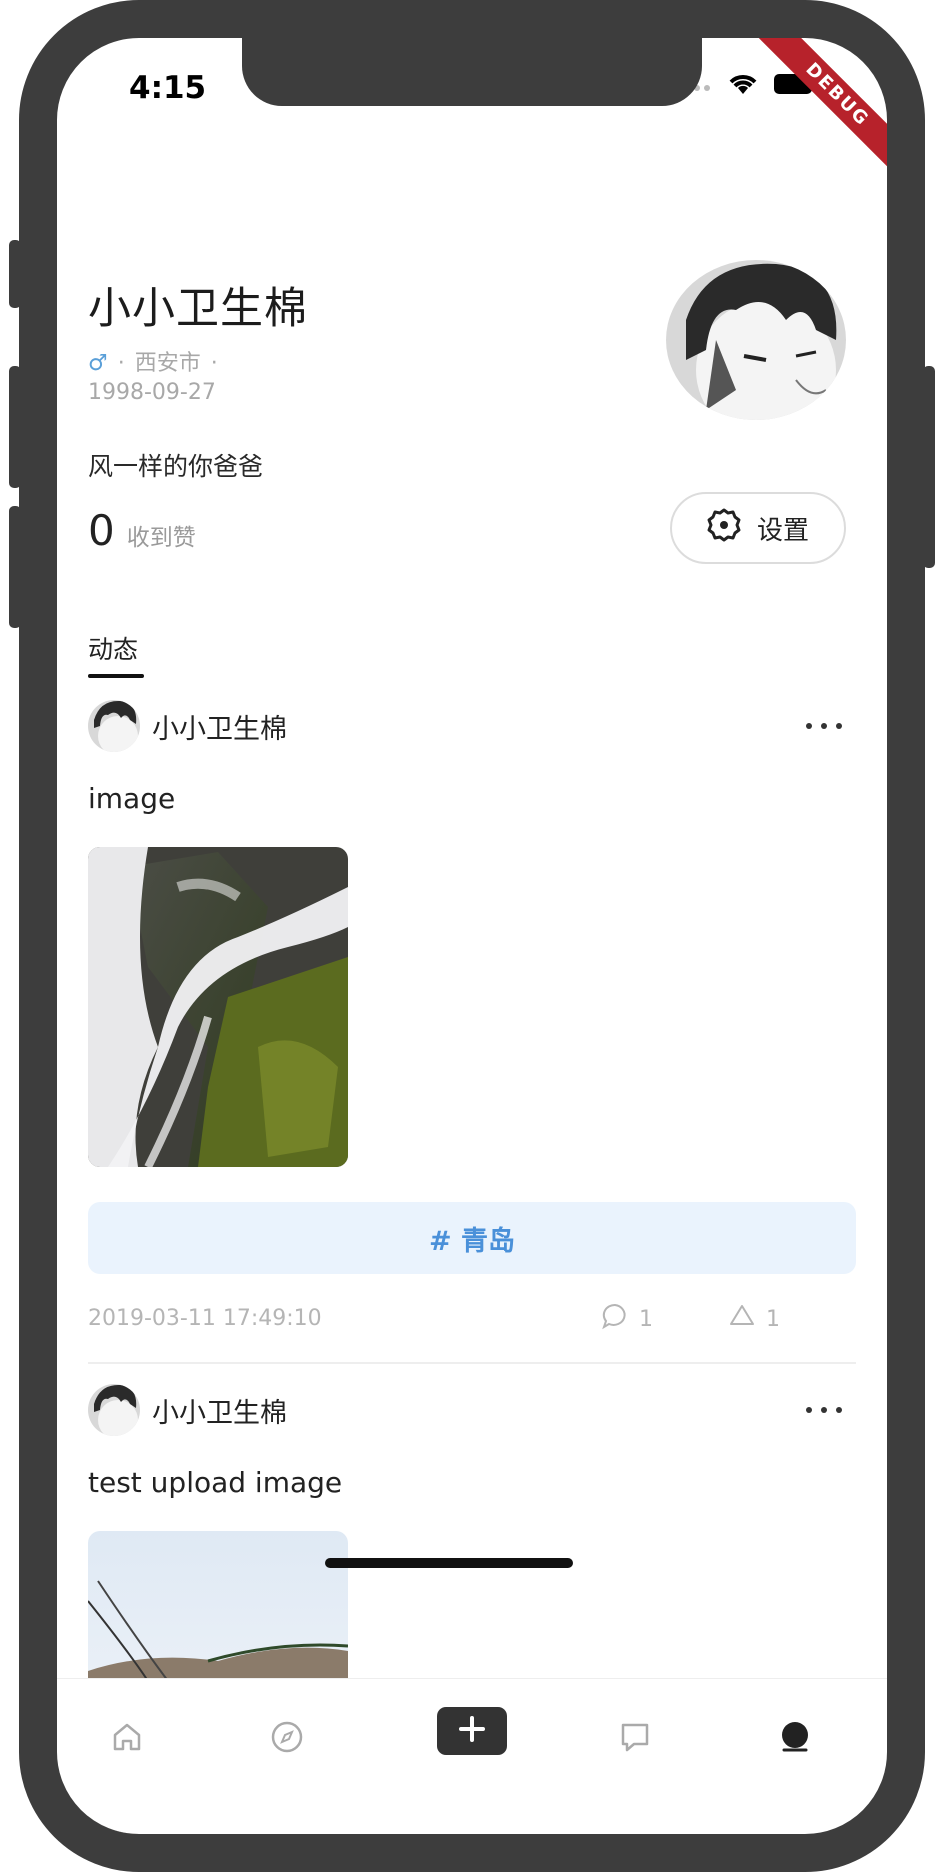  What do you see at coordinates (161, 538) in the screenshot?
I see `likes-label: 收到赞` at bounding box center [161, 538].